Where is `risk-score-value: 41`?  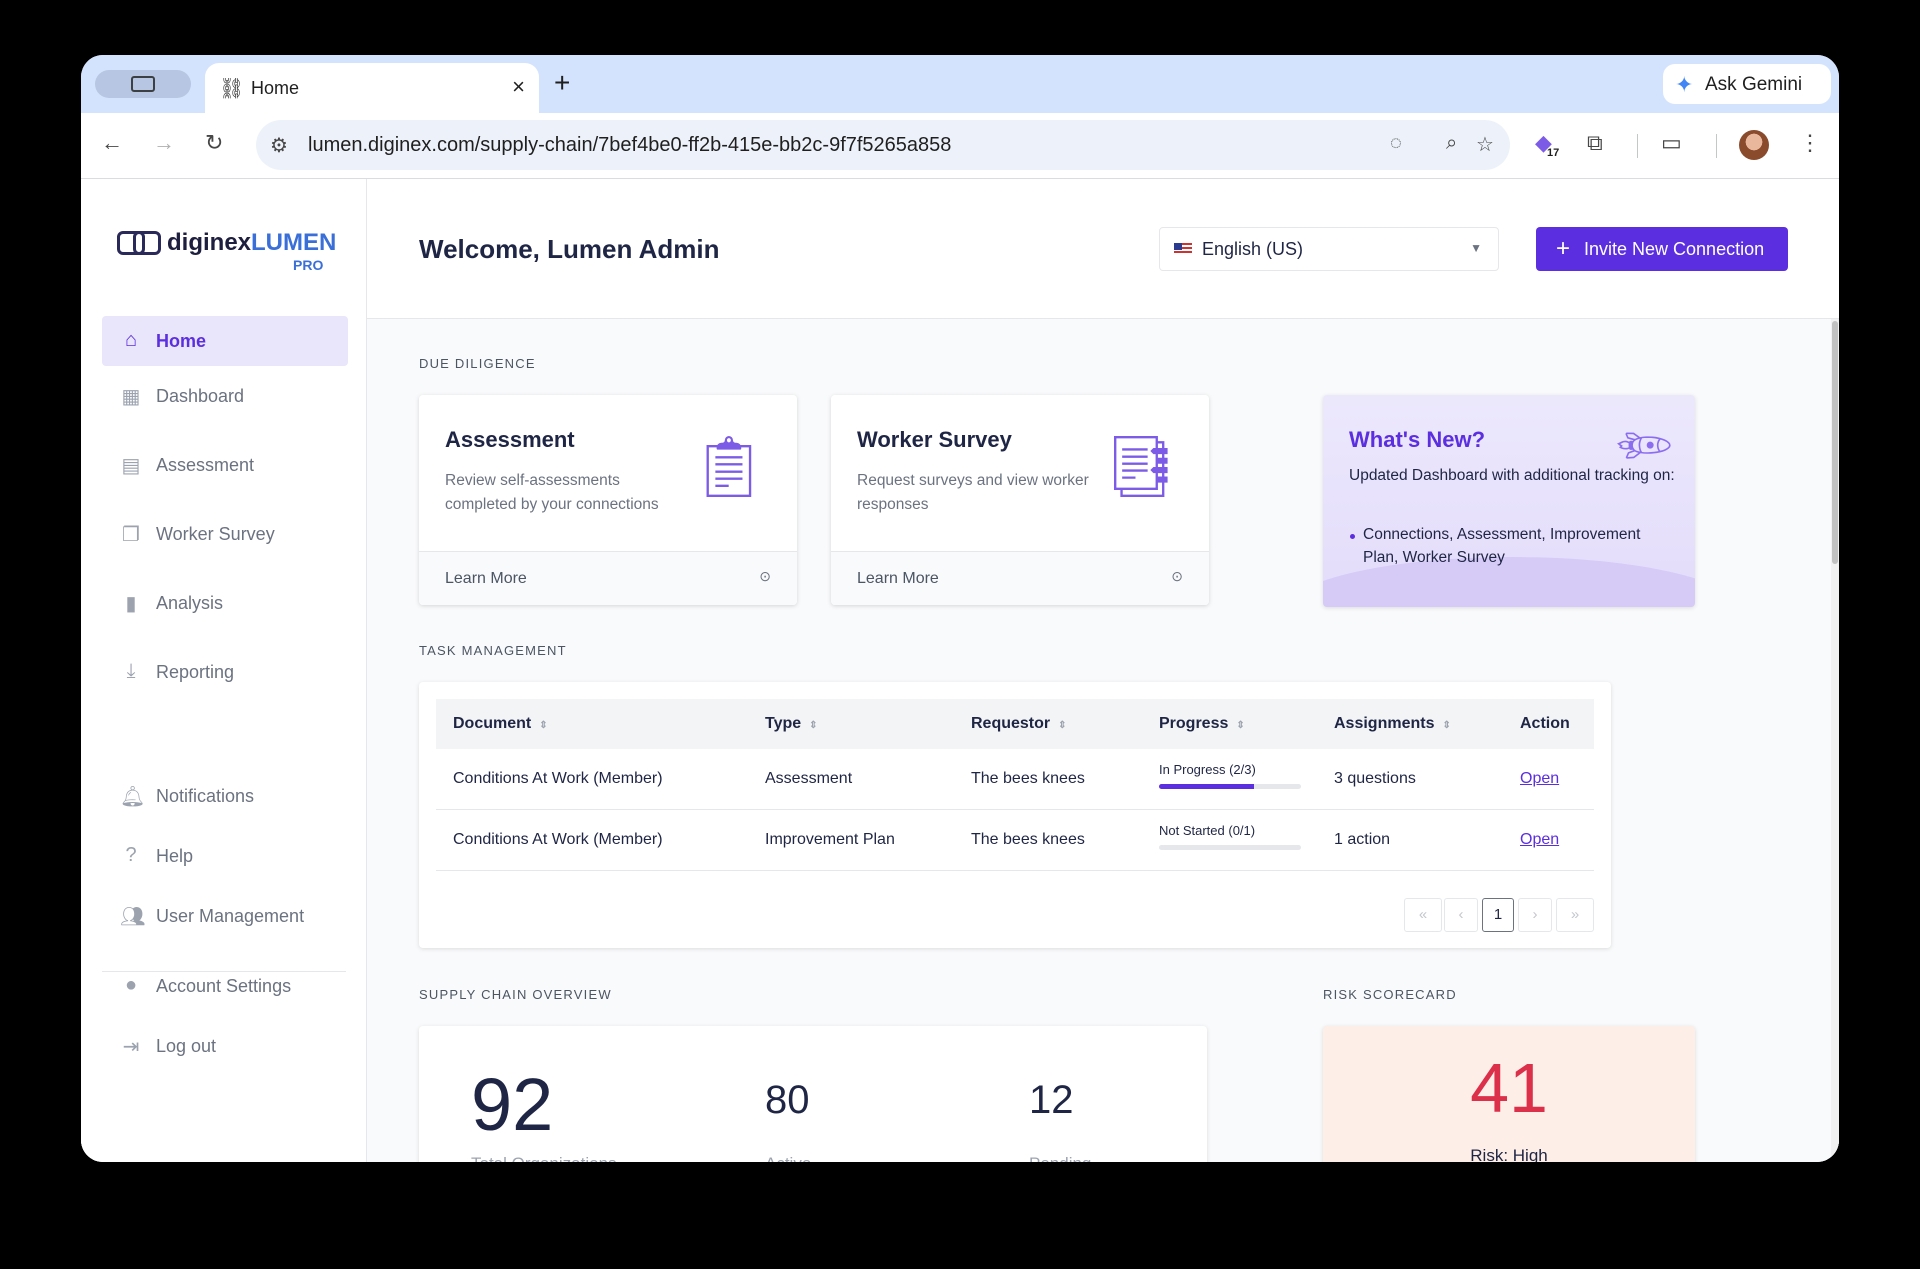 risk-score-value: 41 is located at coordinates (1509, 1088).